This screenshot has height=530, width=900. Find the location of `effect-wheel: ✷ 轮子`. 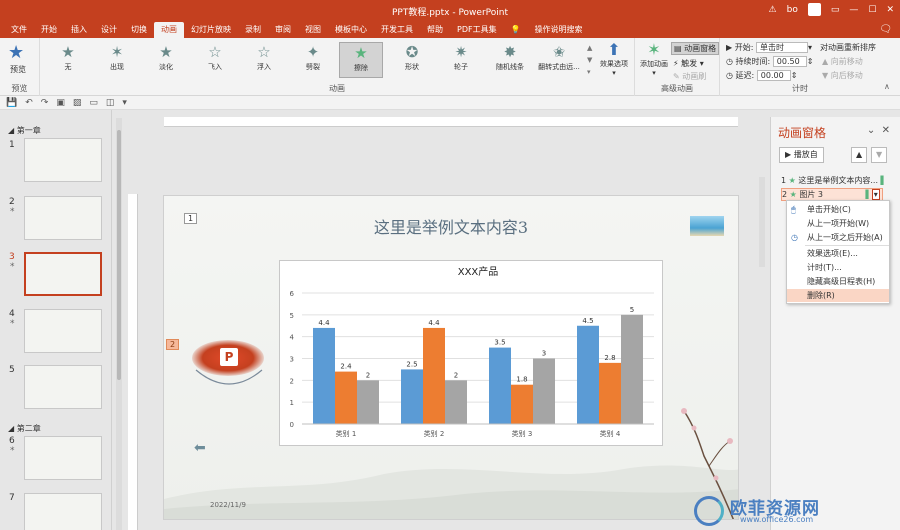

effect-wheel: ✷ 轮子 is located at coordinates (461, 60).